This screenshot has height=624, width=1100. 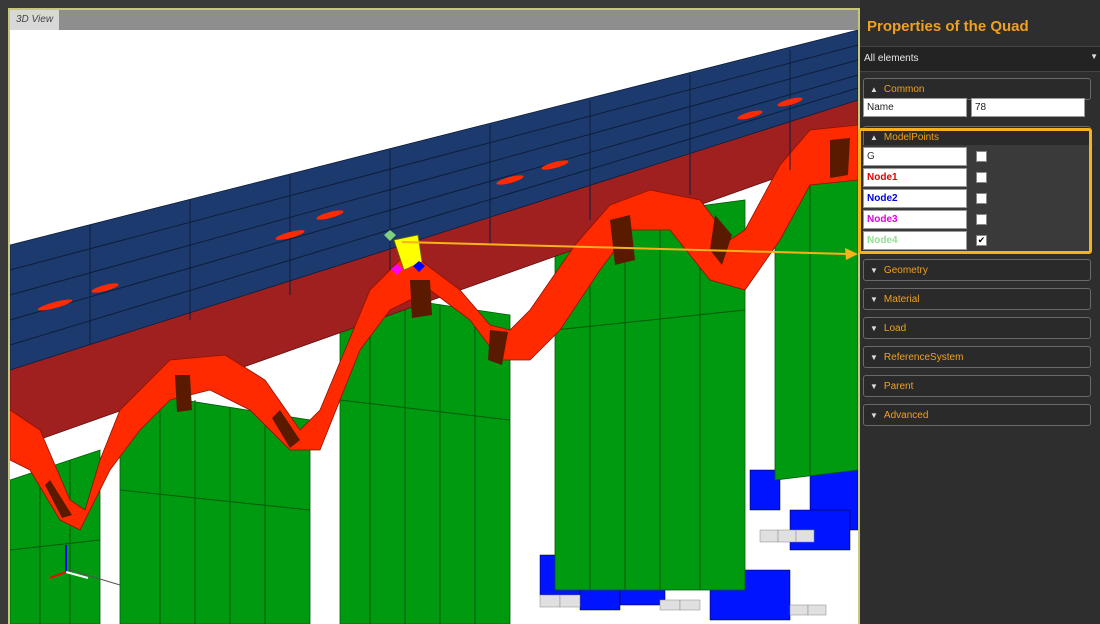 I want to click on view-tab-3d: 3D View, so click(x=35, y=20).